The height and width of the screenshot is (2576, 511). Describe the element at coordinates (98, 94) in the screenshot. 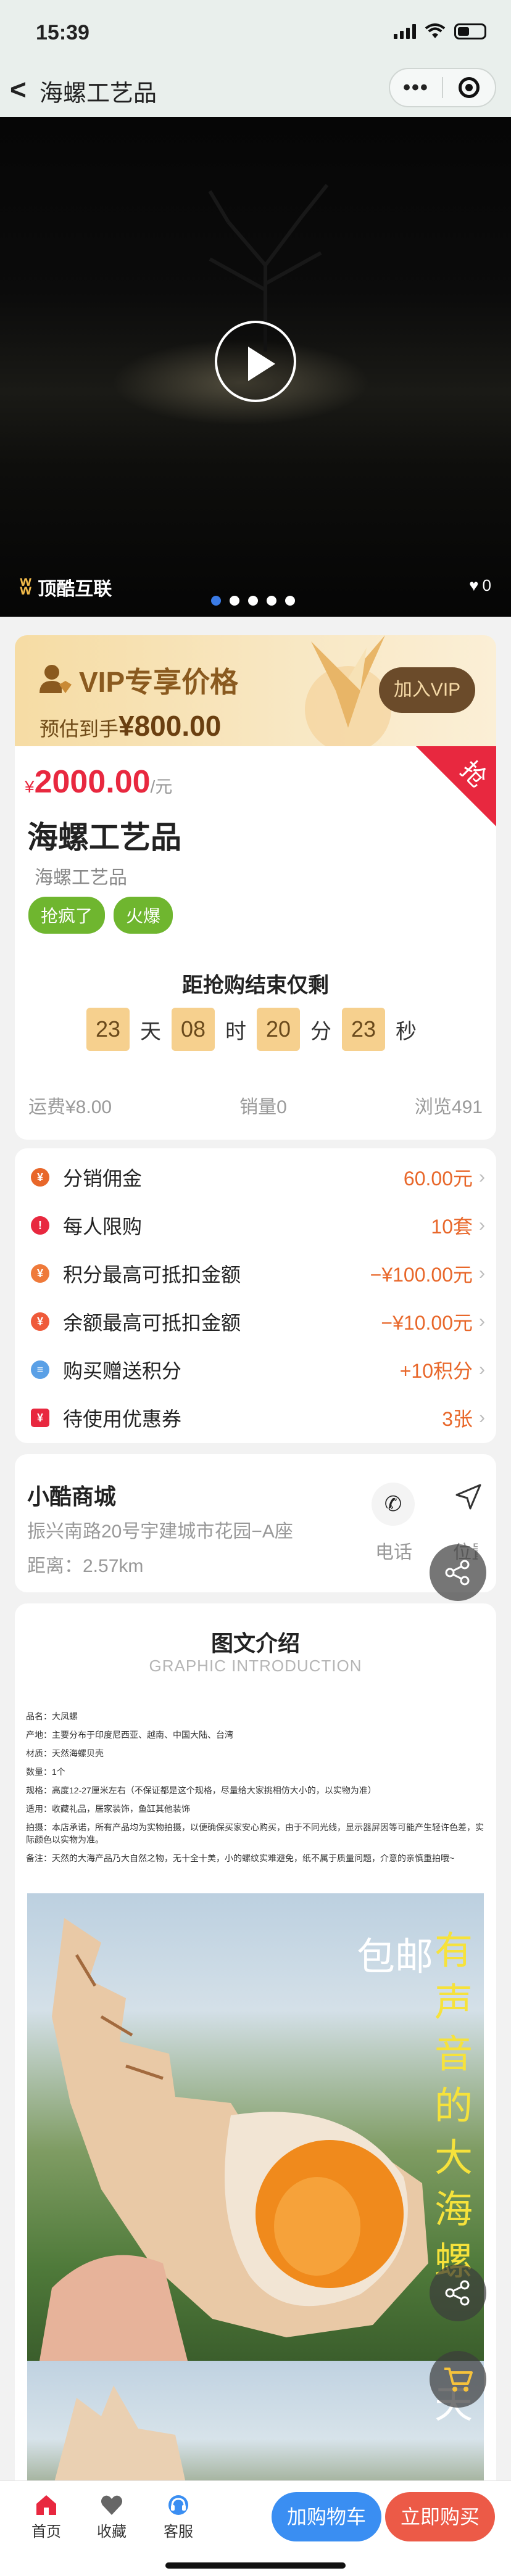

I see `page-title: 海螺工艺品` at that location.